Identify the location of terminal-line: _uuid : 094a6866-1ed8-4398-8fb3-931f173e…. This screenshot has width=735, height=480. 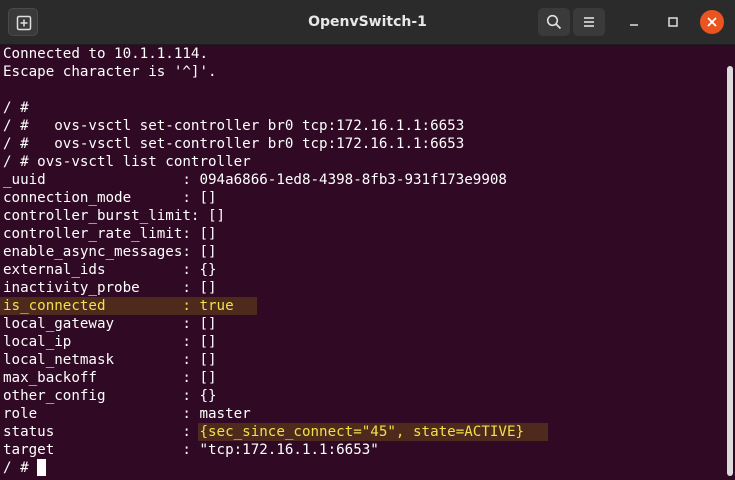
(255, 180).